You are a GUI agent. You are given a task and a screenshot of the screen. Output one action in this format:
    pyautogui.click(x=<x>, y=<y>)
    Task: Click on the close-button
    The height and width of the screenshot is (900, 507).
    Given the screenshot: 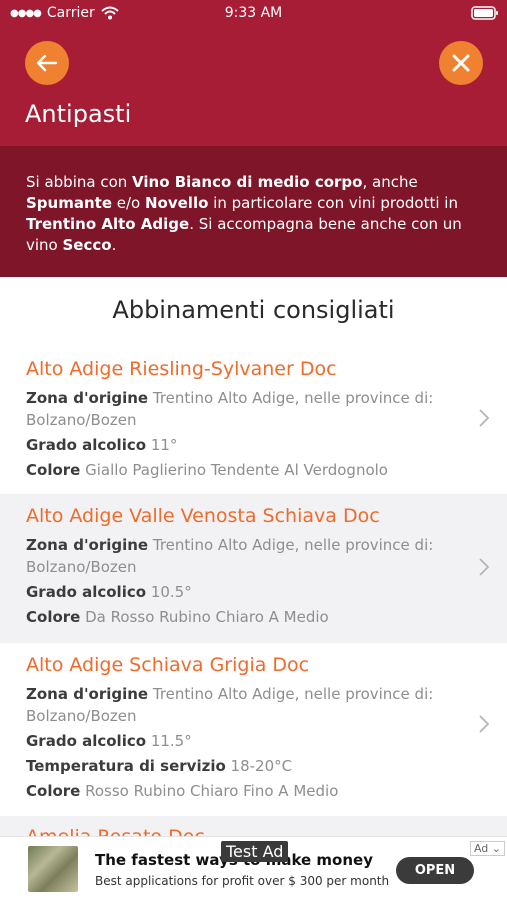 What is the action you would take?
    pyautogui.click(x=461, y=63)
    